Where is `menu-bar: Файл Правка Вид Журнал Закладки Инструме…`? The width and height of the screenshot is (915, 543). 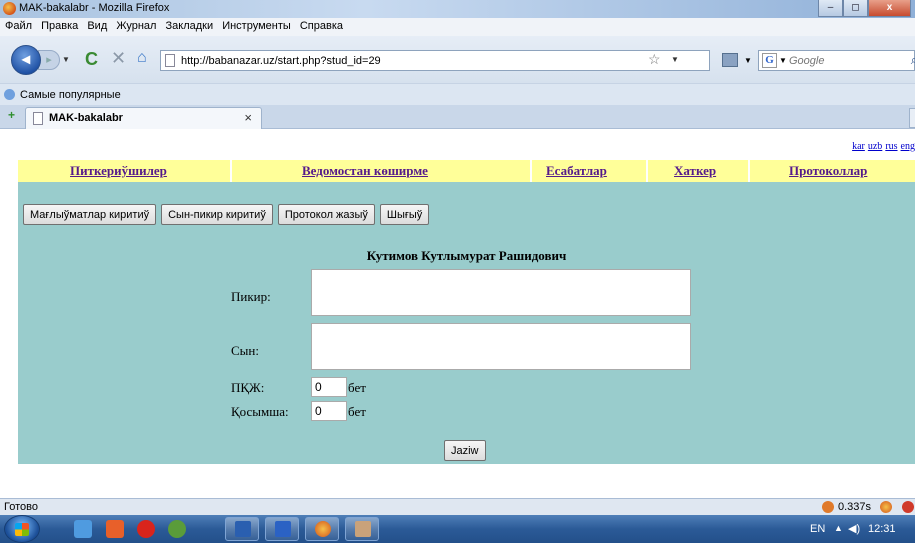 menu-bar: Файл Правка Вид Журнал Закладки Инструме… is located at coordinates (457, 27).